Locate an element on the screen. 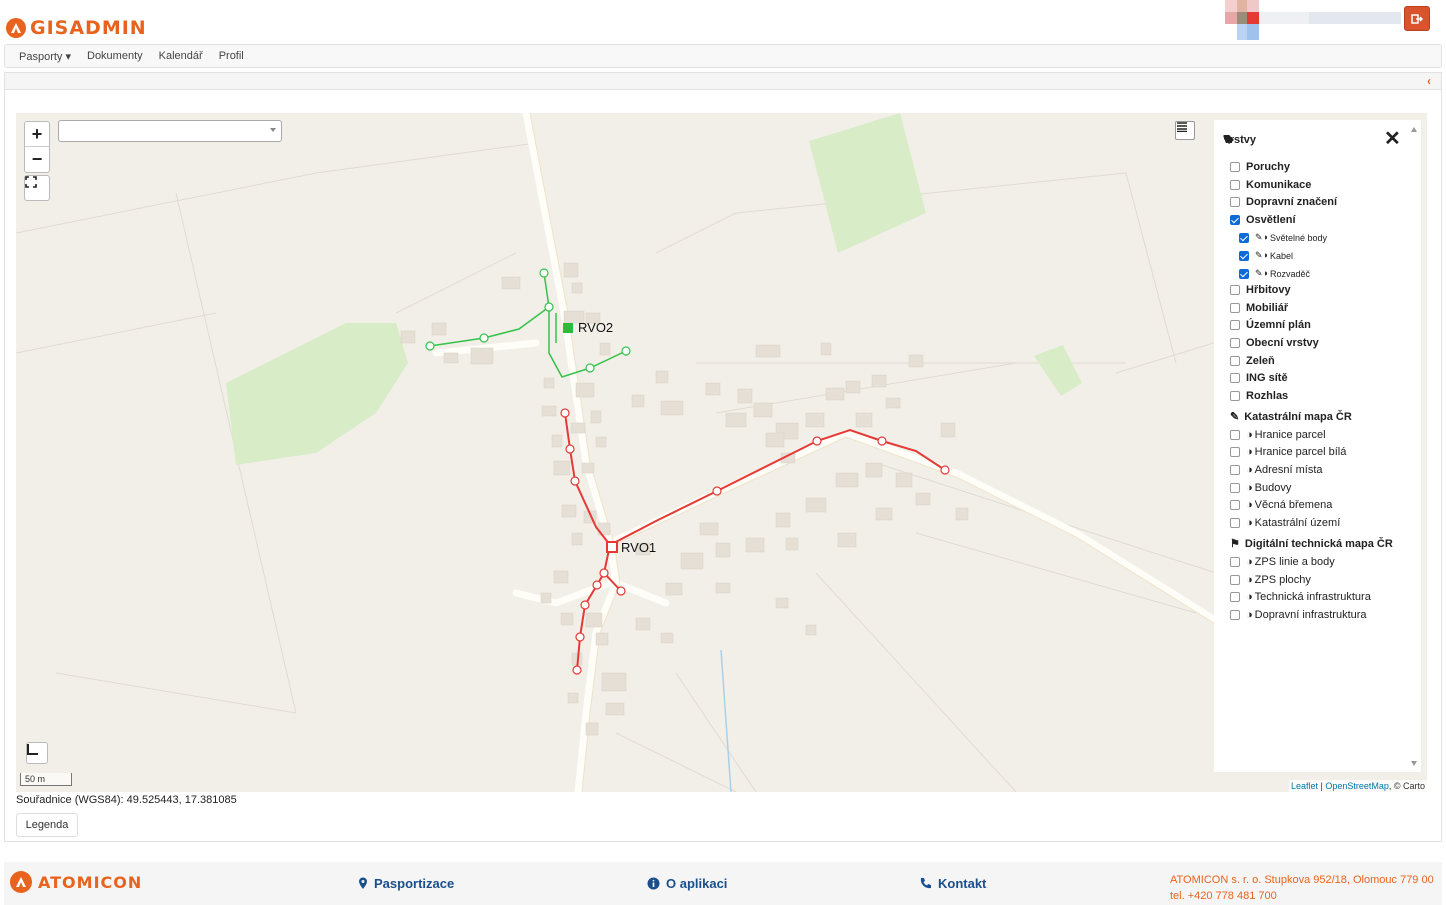 The image size is (1446, 905). layer-rozvadec: ✎◑ Rozvaděč is located at coordinates (1274, 273).